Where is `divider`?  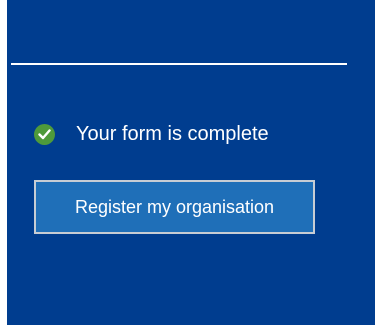 divider is located at coordinates (179, 64).